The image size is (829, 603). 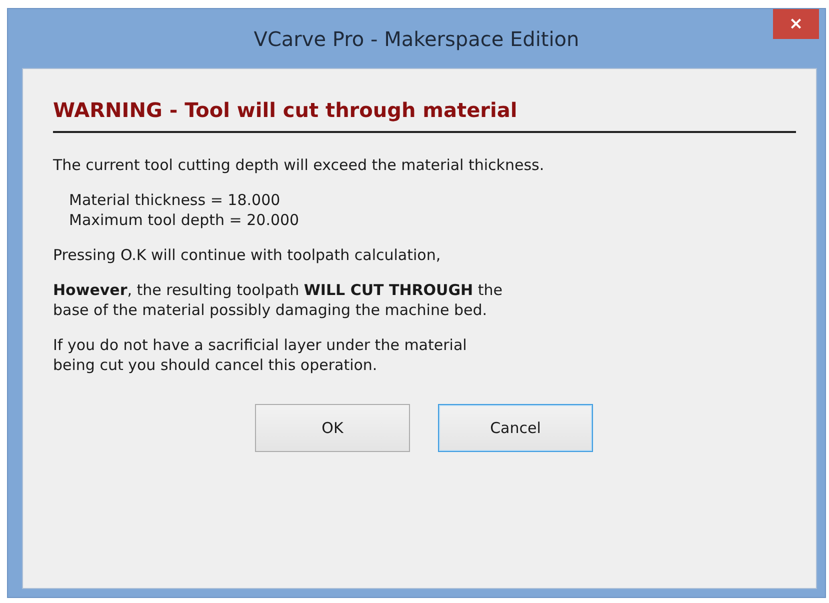 What do you see at coordinates (332, 428) in the screenshot?
I see `ok-button: OK` at bounding box center [332, 428].